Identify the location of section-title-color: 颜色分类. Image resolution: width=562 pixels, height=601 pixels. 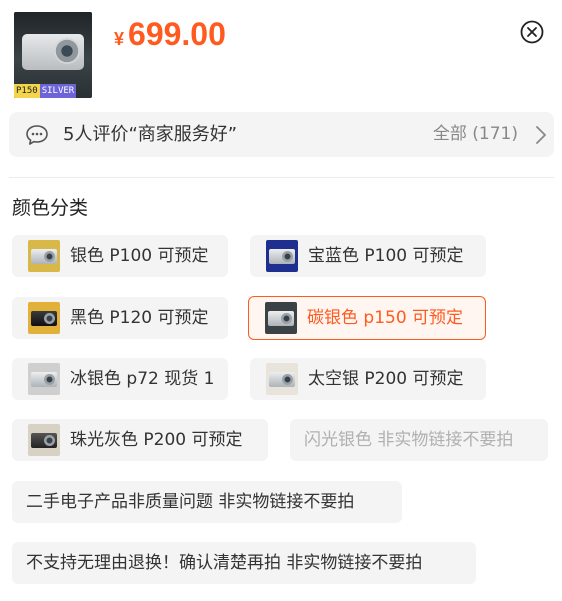
(50, 208).